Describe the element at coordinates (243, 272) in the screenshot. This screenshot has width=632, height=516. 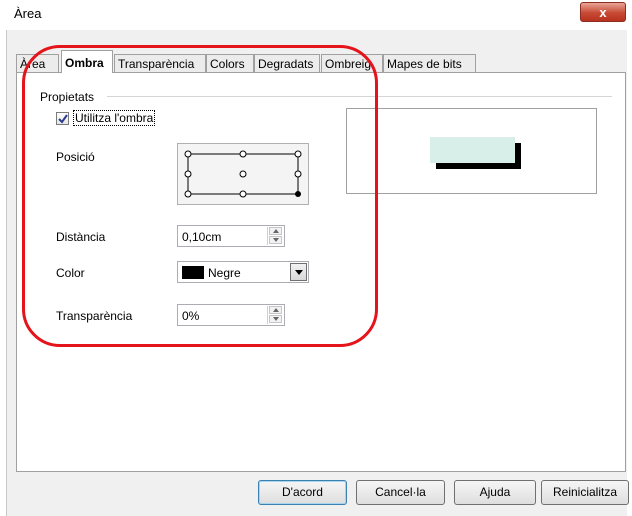
I see `color-dropdown: Negre` at that location.